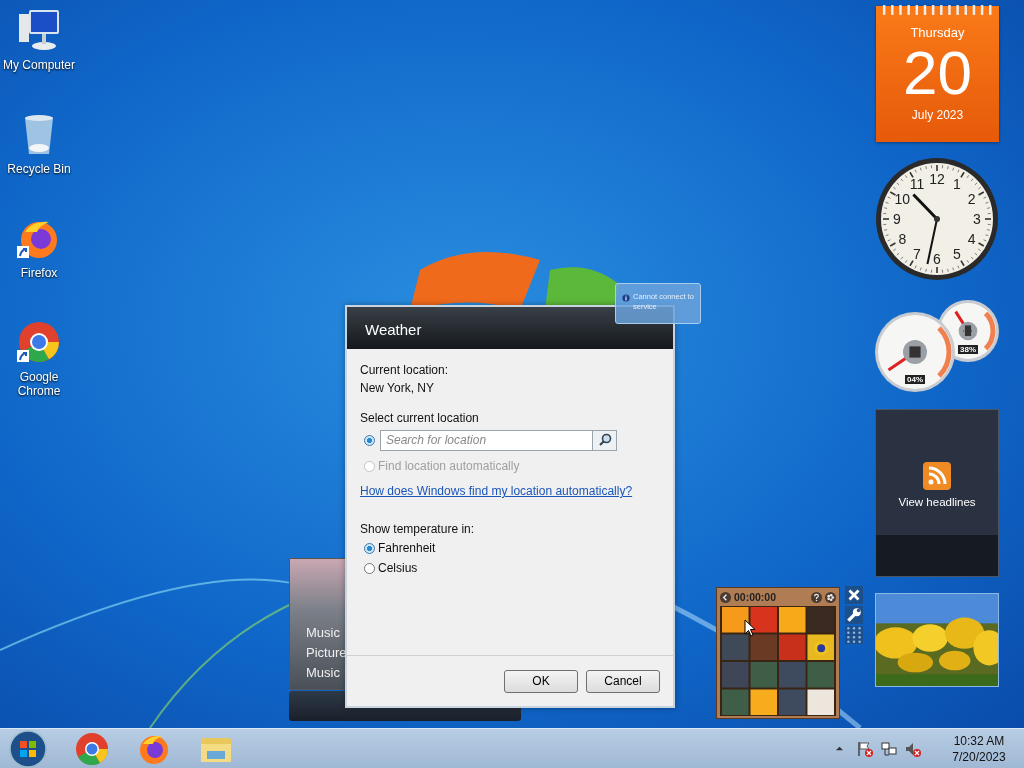 The height and width of the screenshot is (768, 1024). Describe the element at coordinates (937, 493) in the screenshot. I see `feed-gadget: View headlines` at that location.